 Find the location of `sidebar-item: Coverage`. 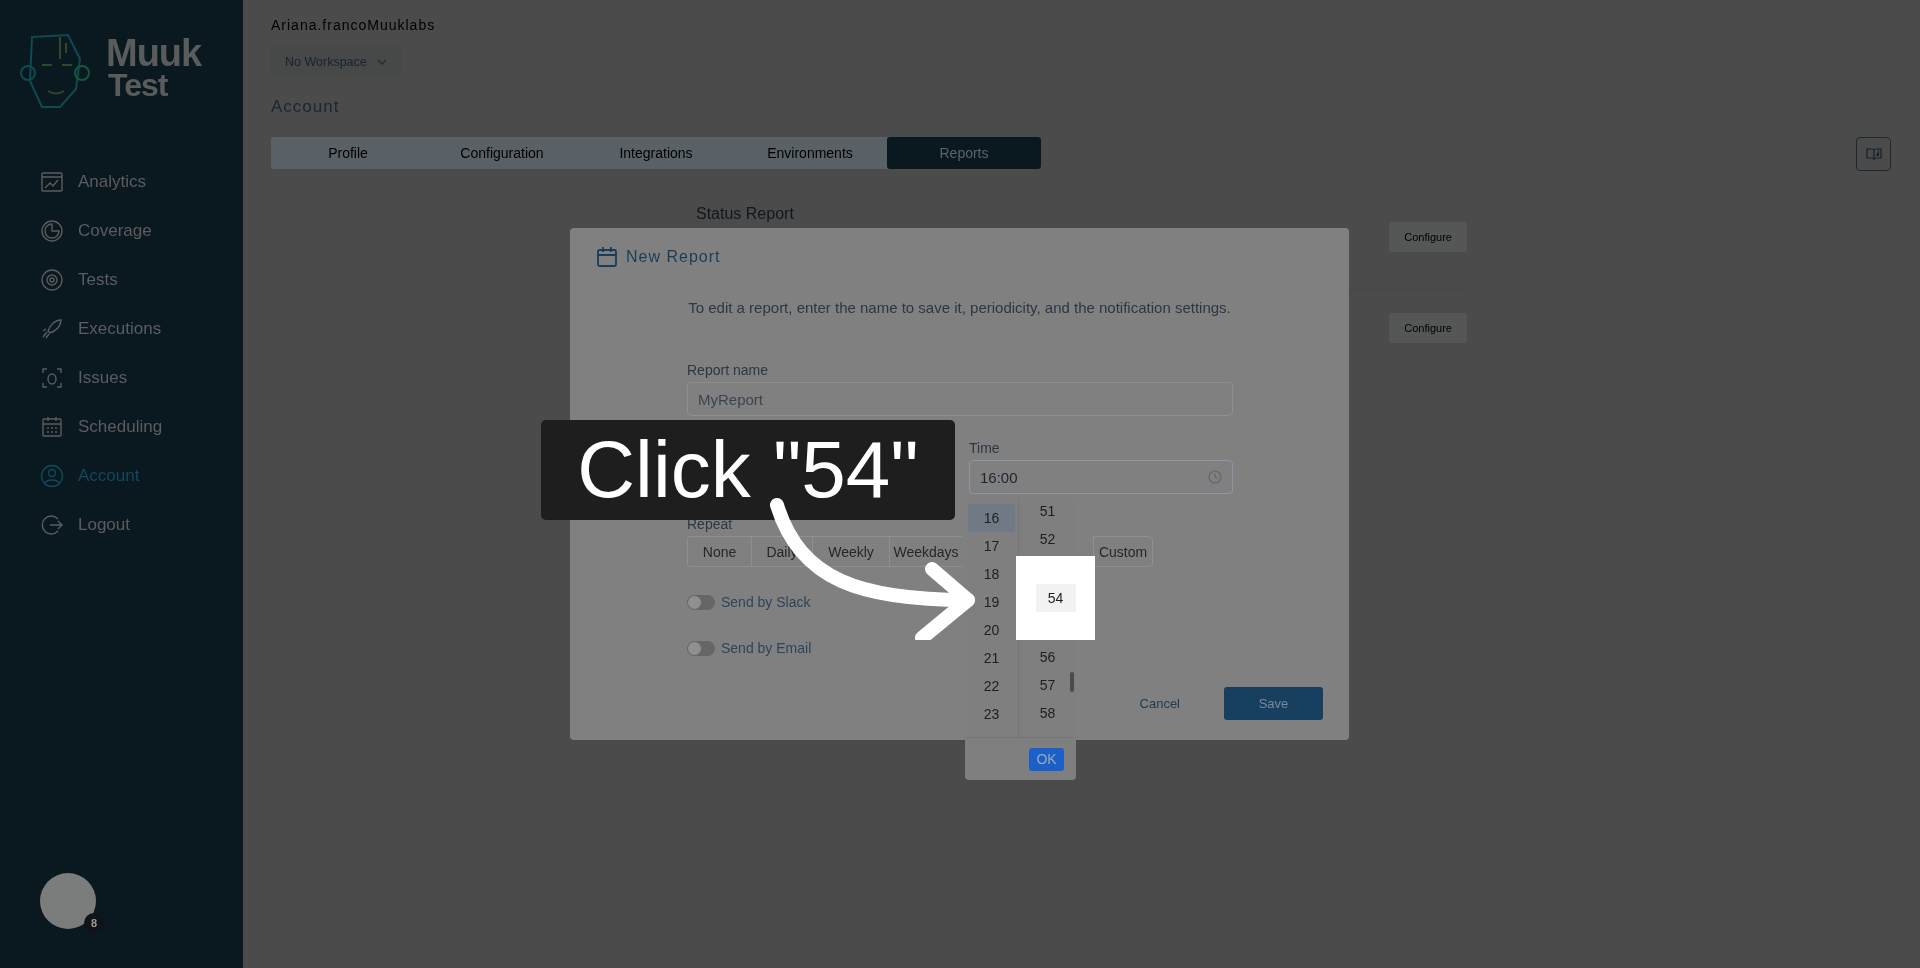

sidebar-item: Coverage is located at coordinates (141, 231).